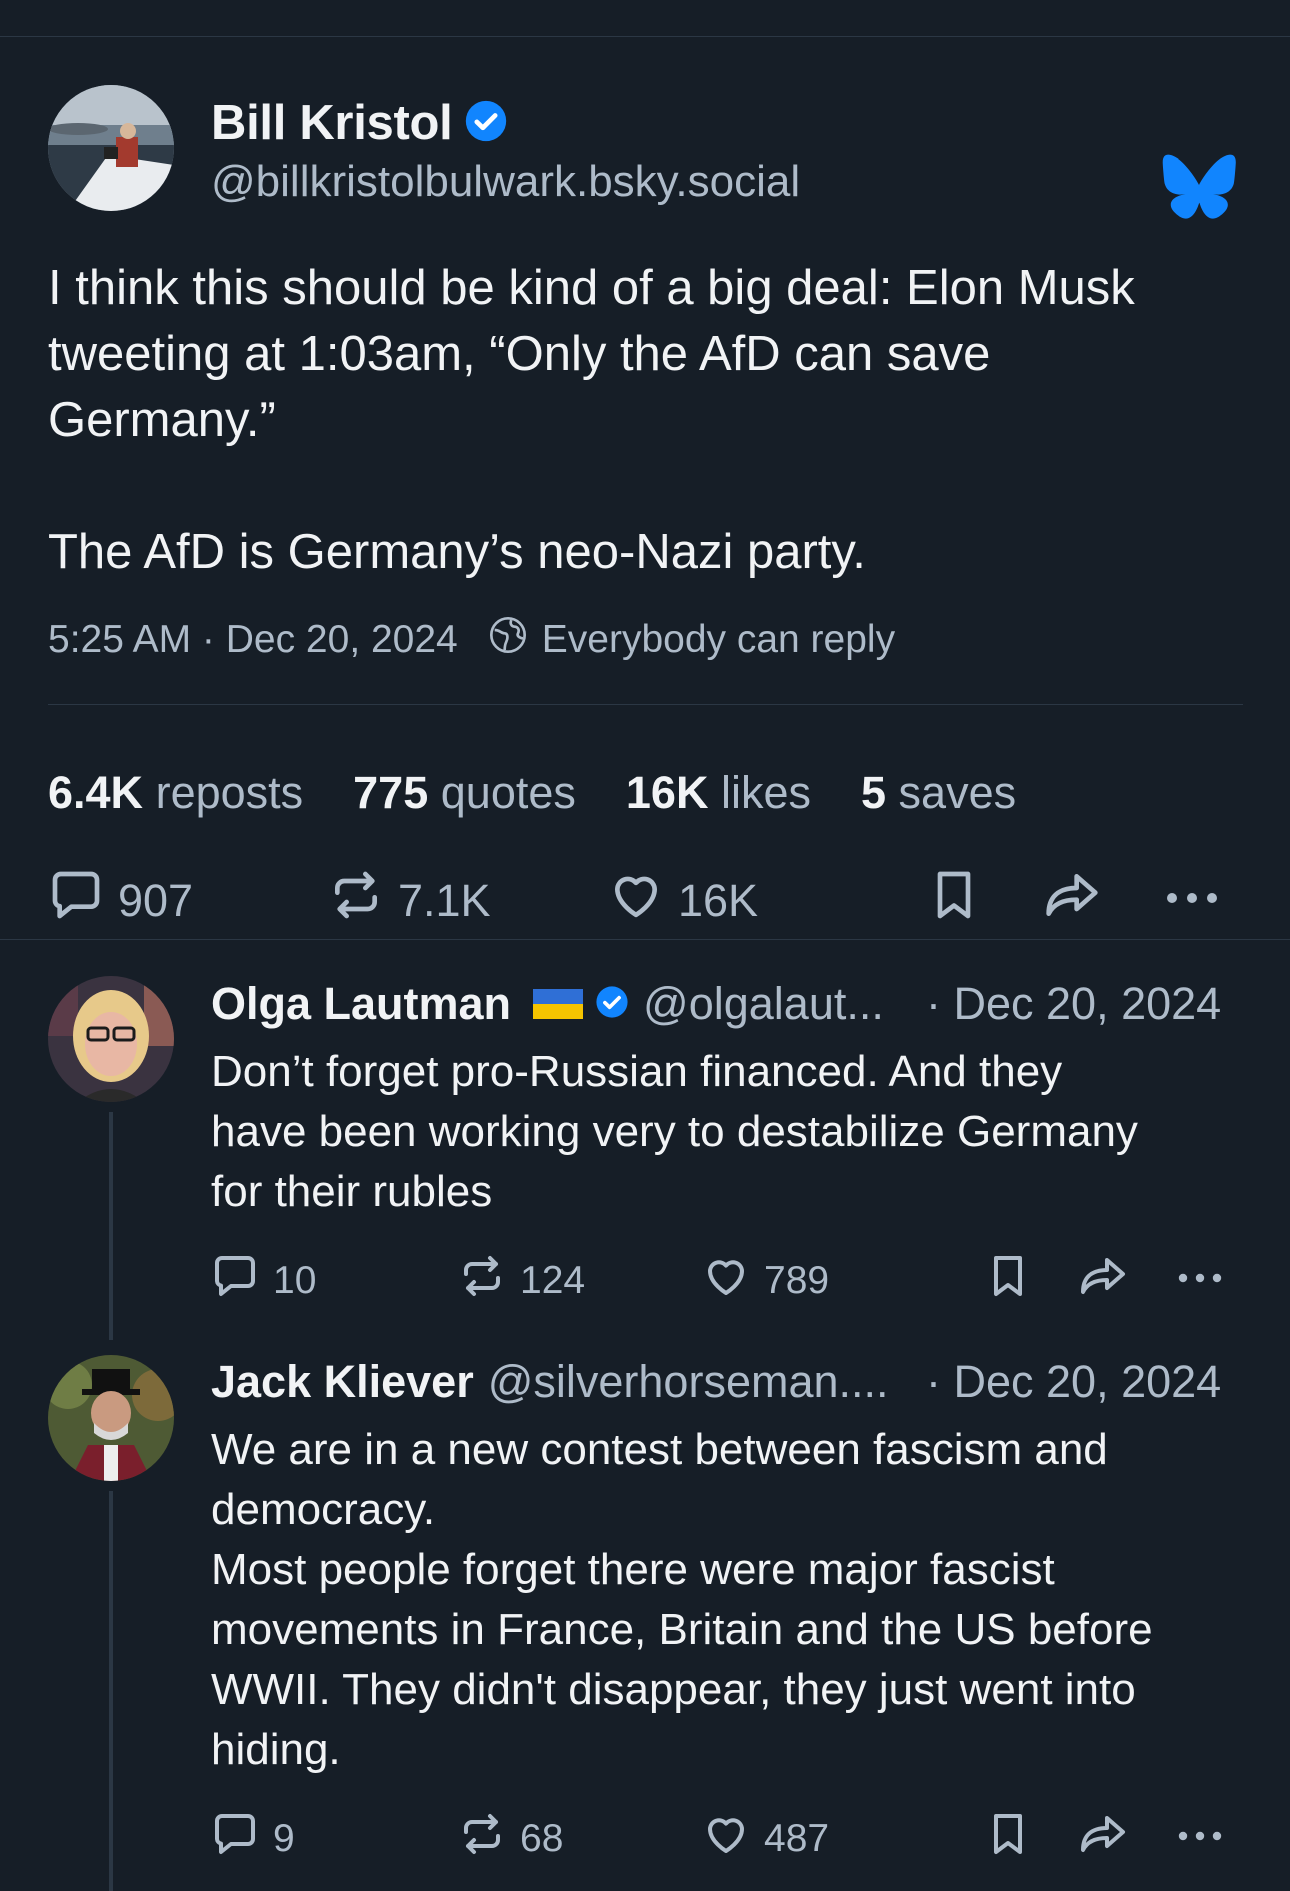  What do you see at coordinates (444, 900) in the screenshot?
I see `repost-count: 7.1K` at bounding box center [444, 900].